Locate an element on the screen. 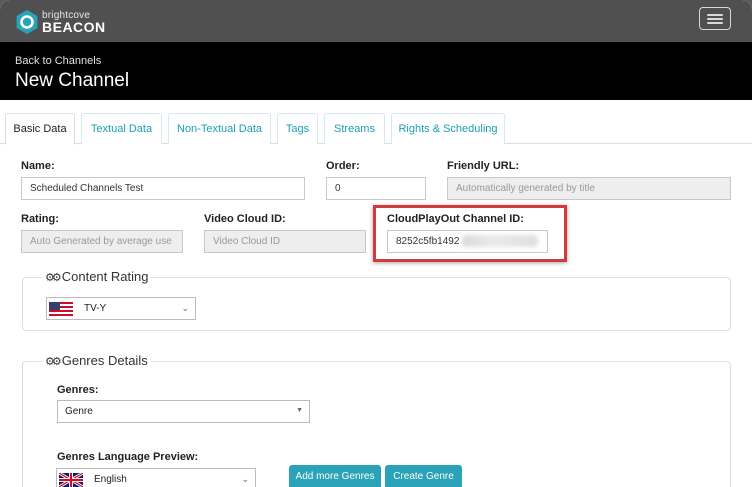  order-label: Order: is located at coordinates (343, 166).